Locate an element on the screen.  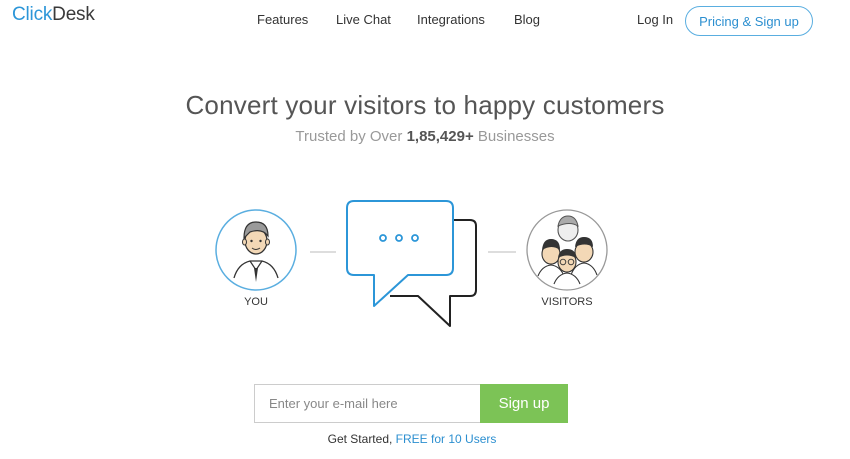
get-started-caption: Get Started, FREE for 10 Users is located at coordinates (412, 439).